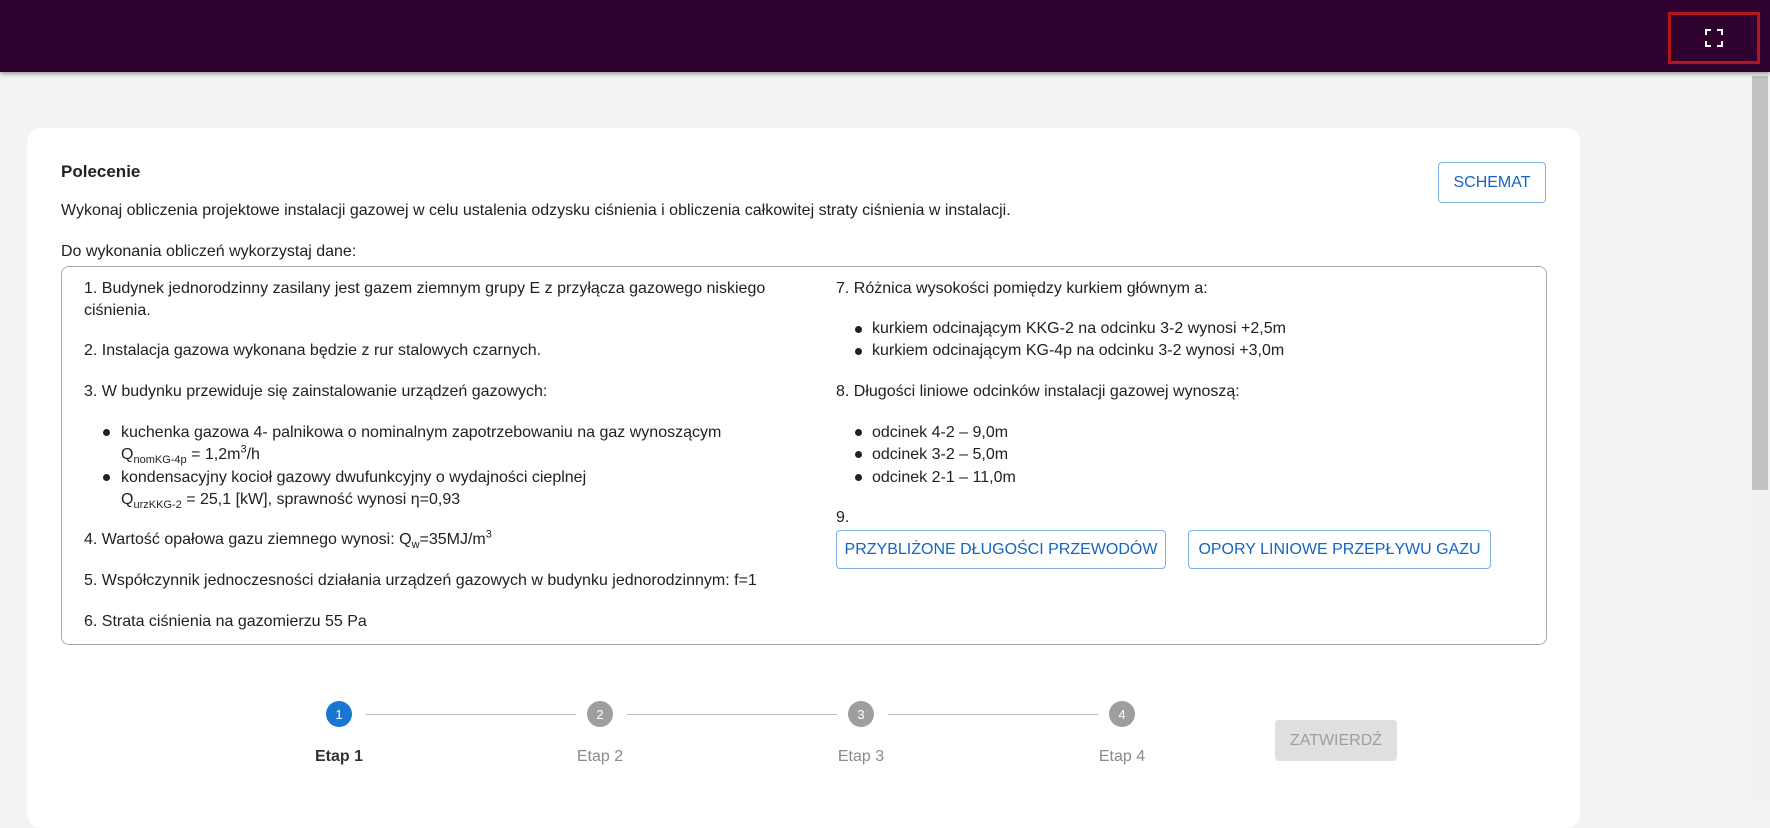  Describe the element at coordinates (117, 310) in the screenshot. I see `item-1-line2: ciśnienia.` at that location.